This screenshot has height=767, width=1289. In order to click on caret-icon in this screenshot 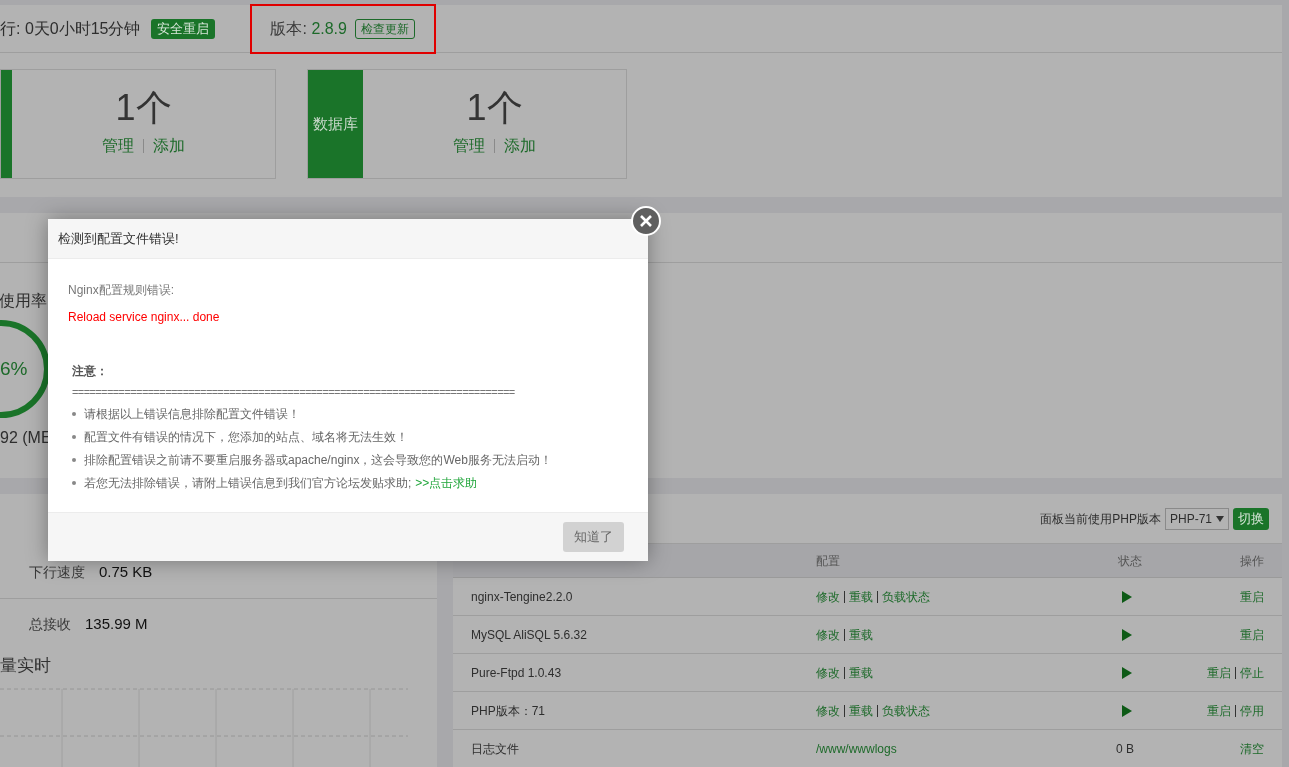, I will do `click(1220, 518)`.